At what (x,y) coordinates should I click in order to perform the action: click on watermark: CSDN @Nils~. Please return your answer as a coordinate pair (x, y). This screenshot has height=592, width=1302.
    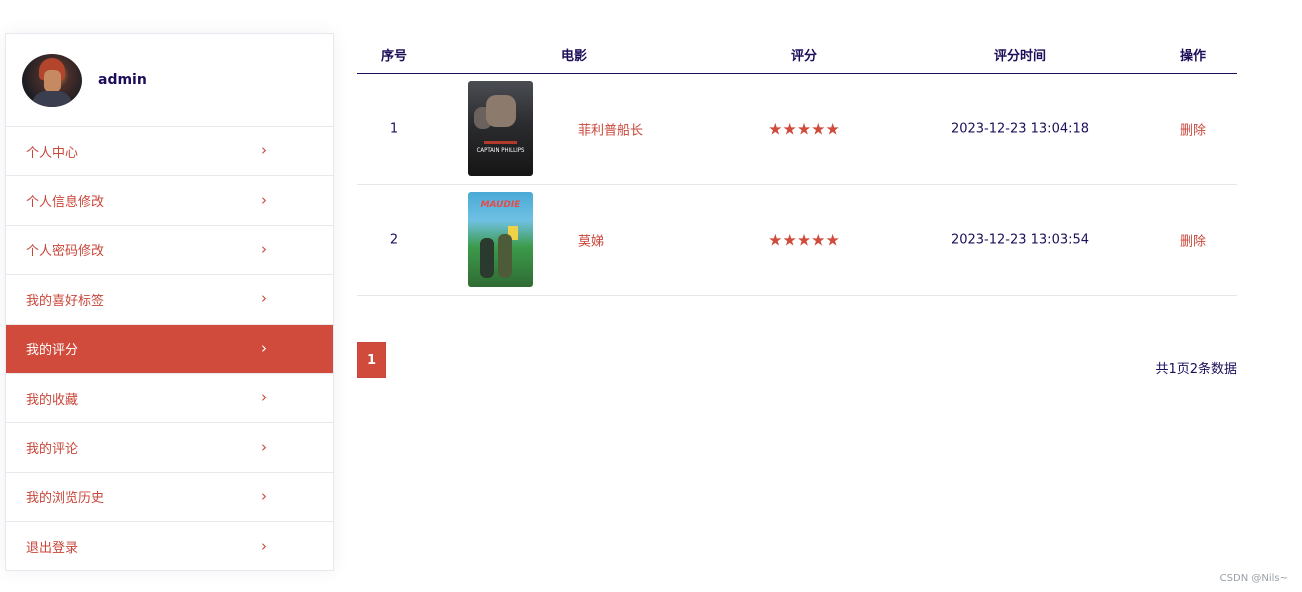
    Looking at the image, I should click on (1253, 578).